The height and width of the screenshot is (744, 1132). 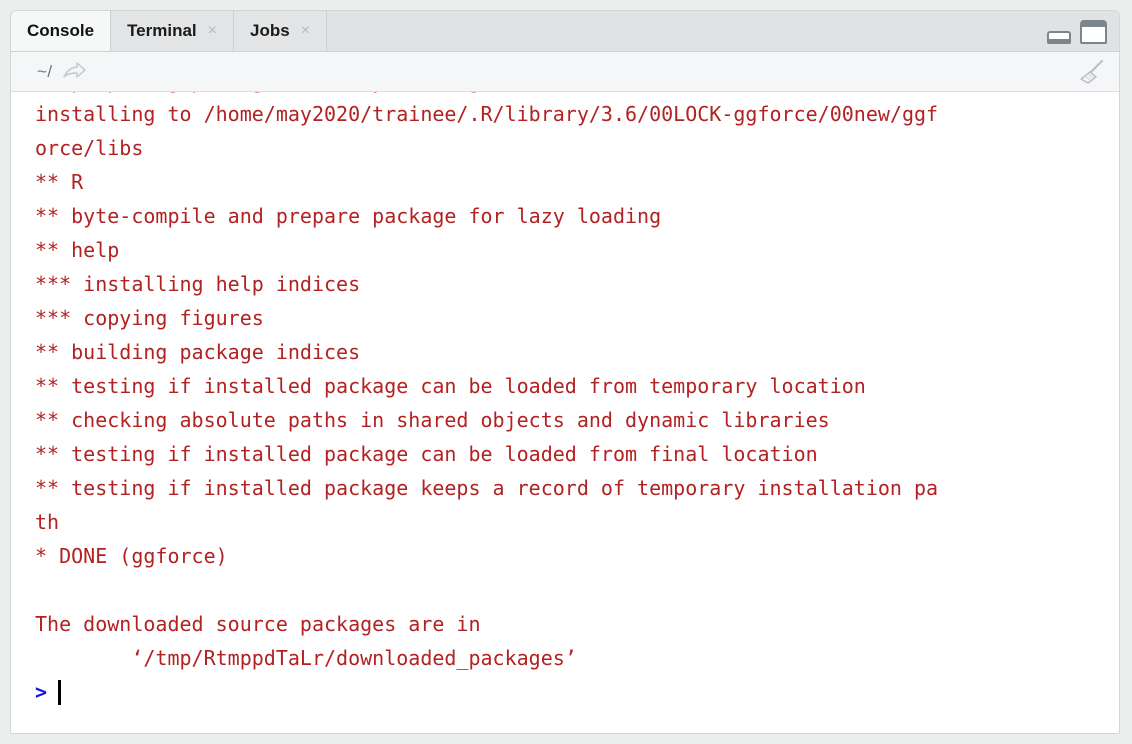 What do you see at coordinates (60, 692) in the screenshot?
I see `text-cursor` at bounding box center [60, 692].